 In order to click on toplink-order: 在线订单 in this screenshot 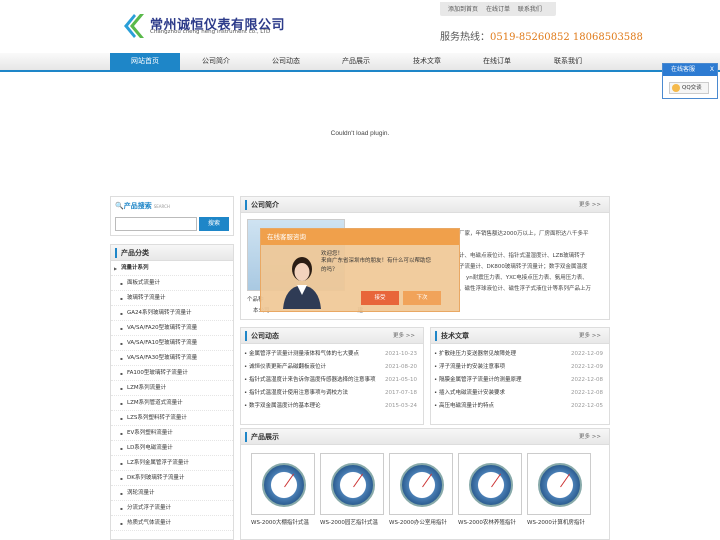, I will do `click(498, 9)`.